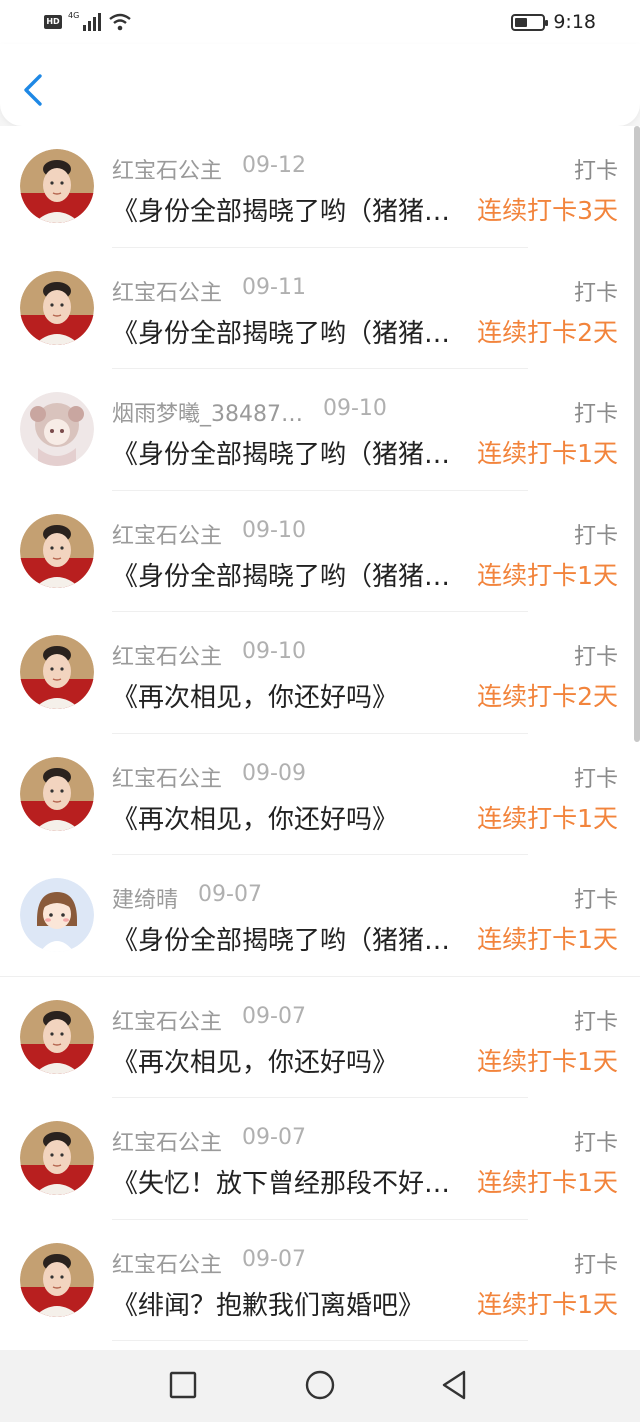  Describe the element at coordinates (274, 773) in the screenshot. I see `post-date: 09-09` at that location.